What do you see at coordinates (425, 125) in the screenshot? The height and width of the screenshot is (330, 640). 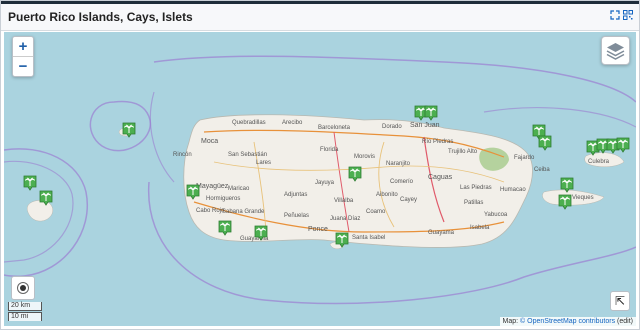 I see `place-label: San Juan` at bounding box center [425, 125].